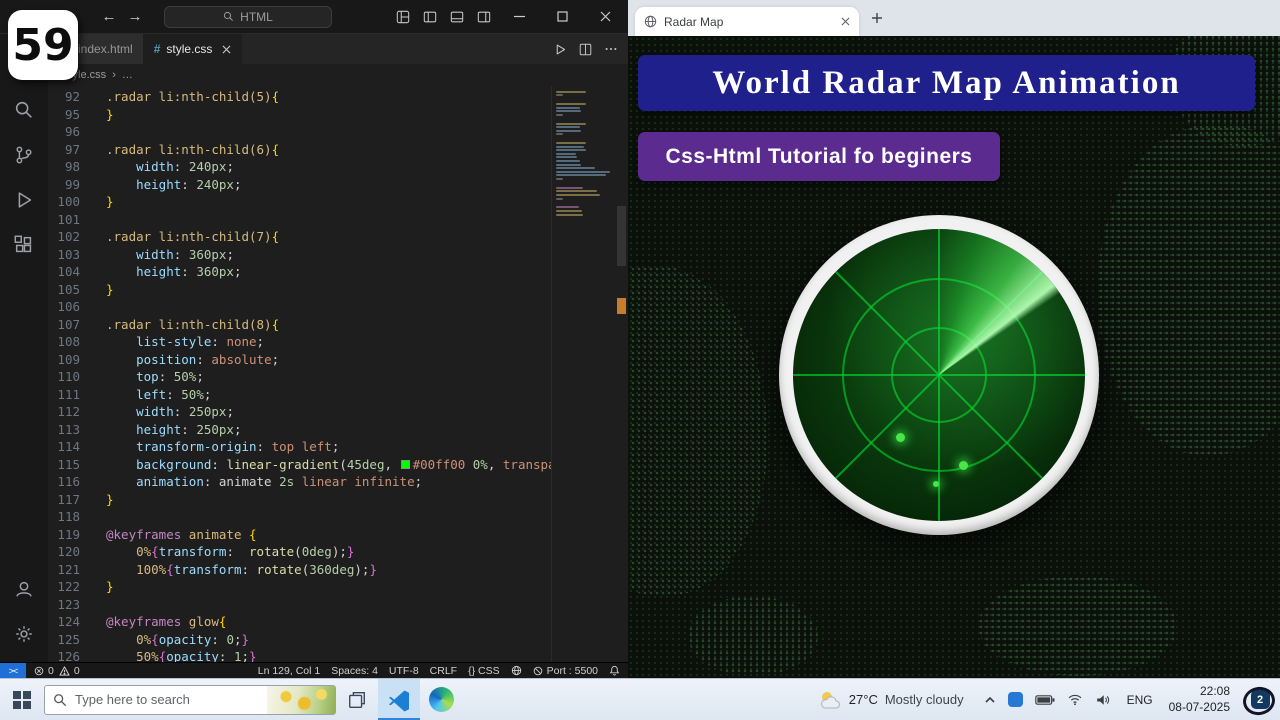  Describe the element at coordinates (68, 534) in the screenshot. I see `line-number: 119` at that location.